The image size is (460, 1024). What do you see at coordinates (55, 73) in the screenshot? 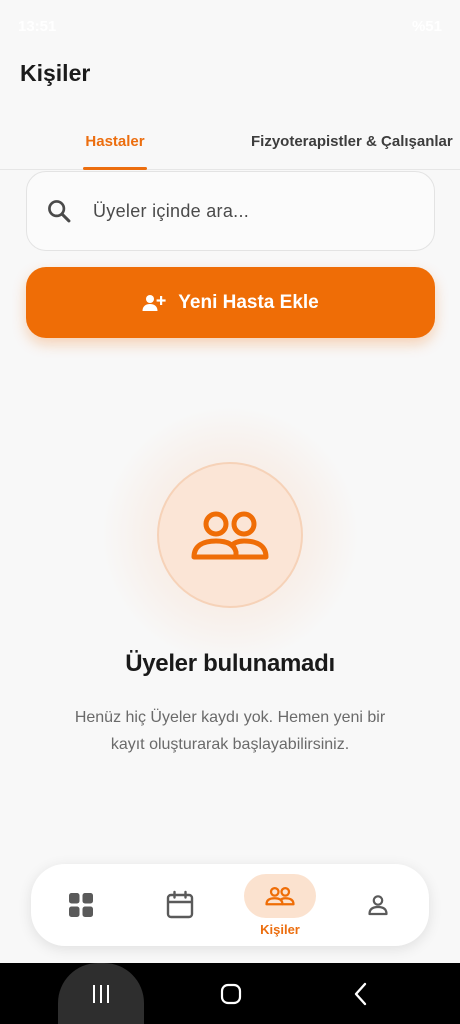
I see `page-title: Kişiler` at bounding box center [55, 73].